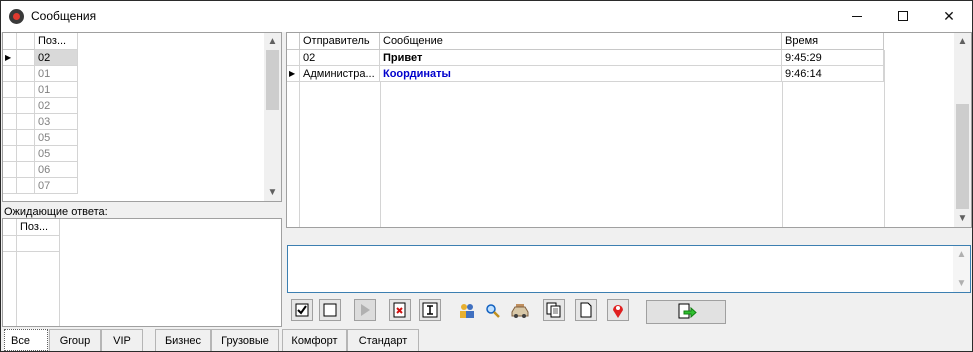 This screenshot has height=352, width=973. I want to click on magnifier-icon, so click(493, 311).